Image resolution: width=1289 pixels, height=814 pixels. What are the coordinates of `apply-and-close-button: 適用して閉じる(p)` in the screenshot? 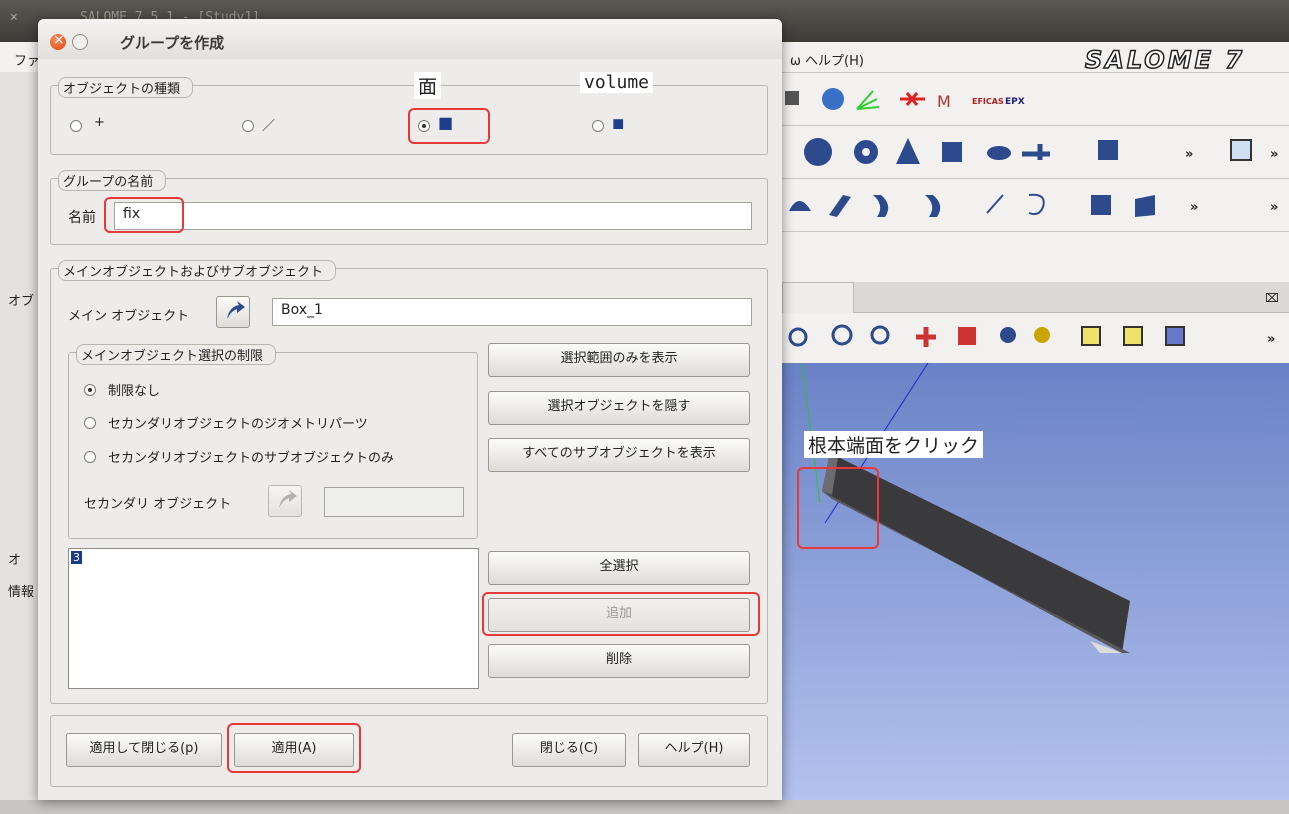 It's located at (144, 750).